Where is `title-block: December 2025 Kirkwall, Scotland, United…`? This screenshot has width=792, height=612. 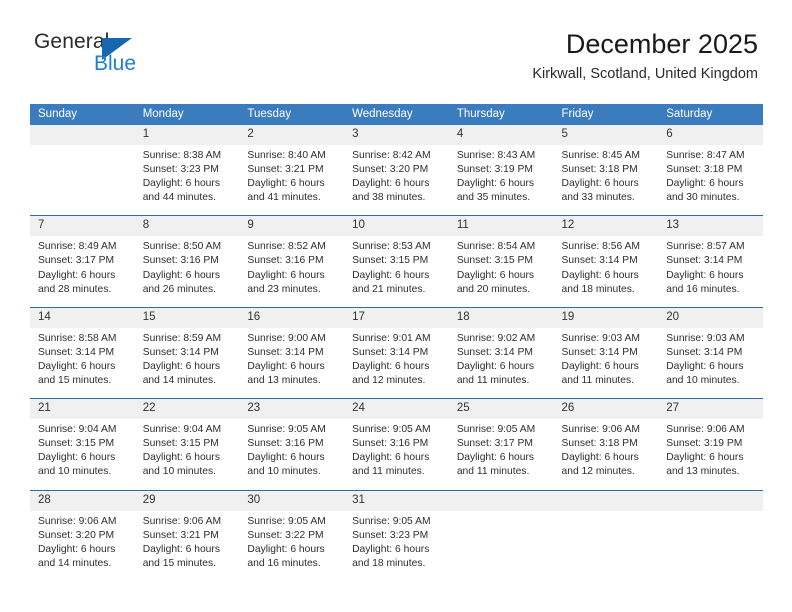
title-block: December 2025 Kirkwall, Scotland, United… is located at coordinates (645, 56).